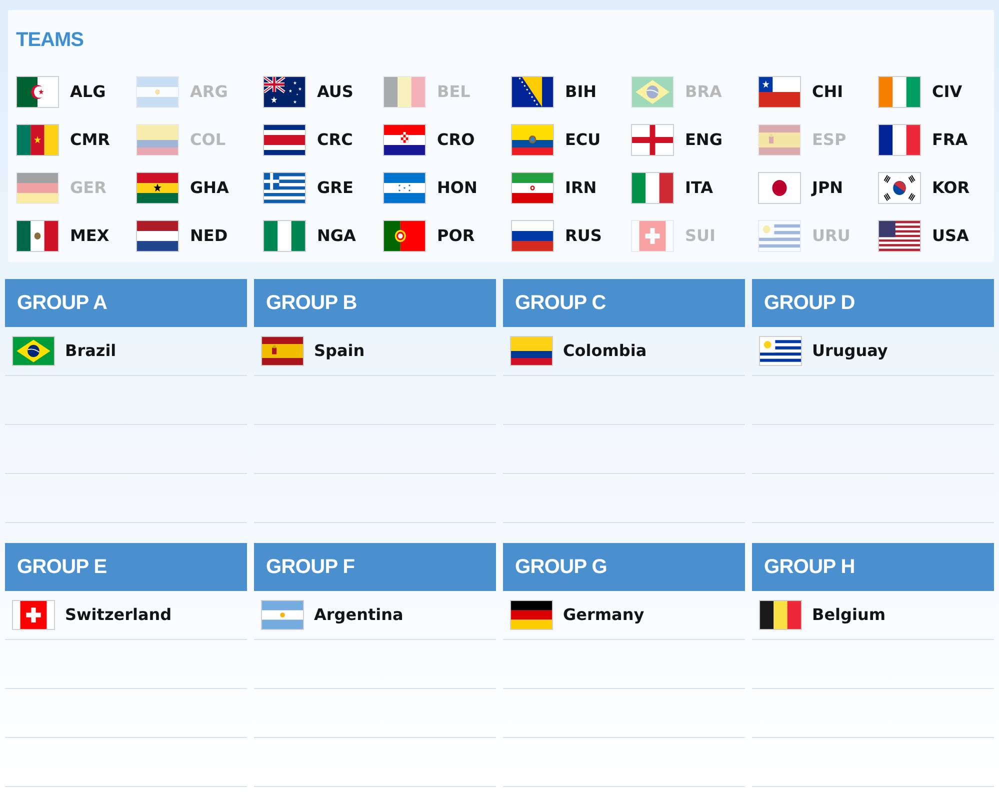 The image size is (999, 799). I want to click on team-code: CMR, so click(90, 140).